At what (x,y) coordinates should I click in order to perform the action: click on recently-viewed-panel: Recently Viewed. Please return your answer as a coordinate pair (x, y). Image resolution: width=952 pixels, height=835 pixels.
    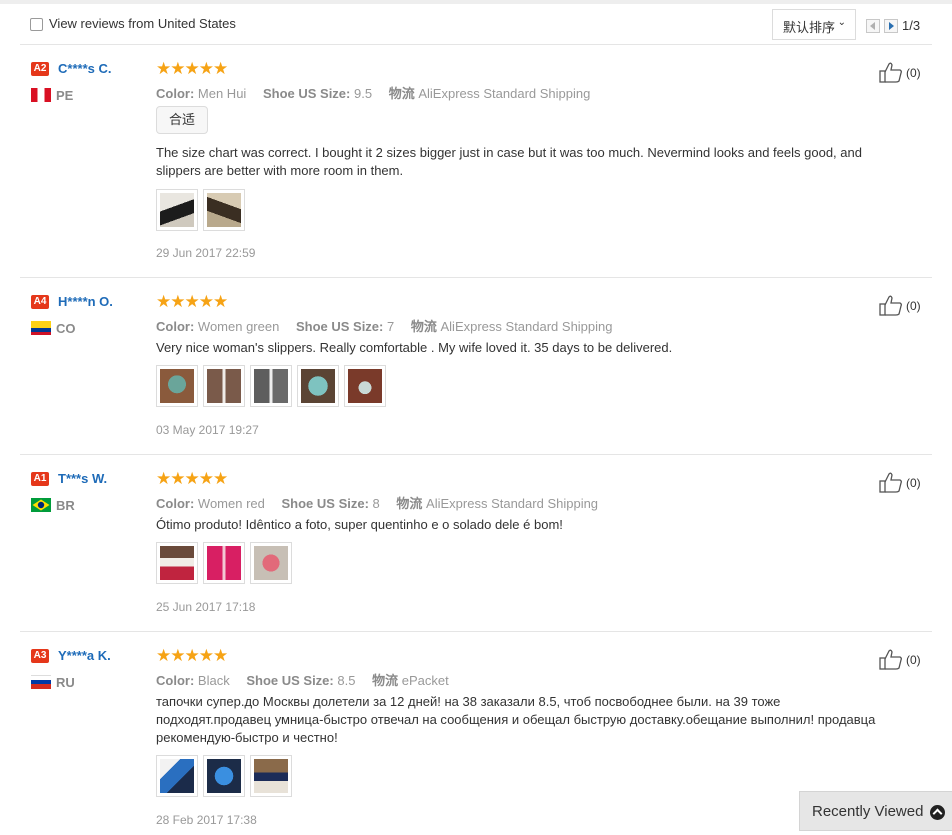
    Looking at the image, I should click on (875, 811).